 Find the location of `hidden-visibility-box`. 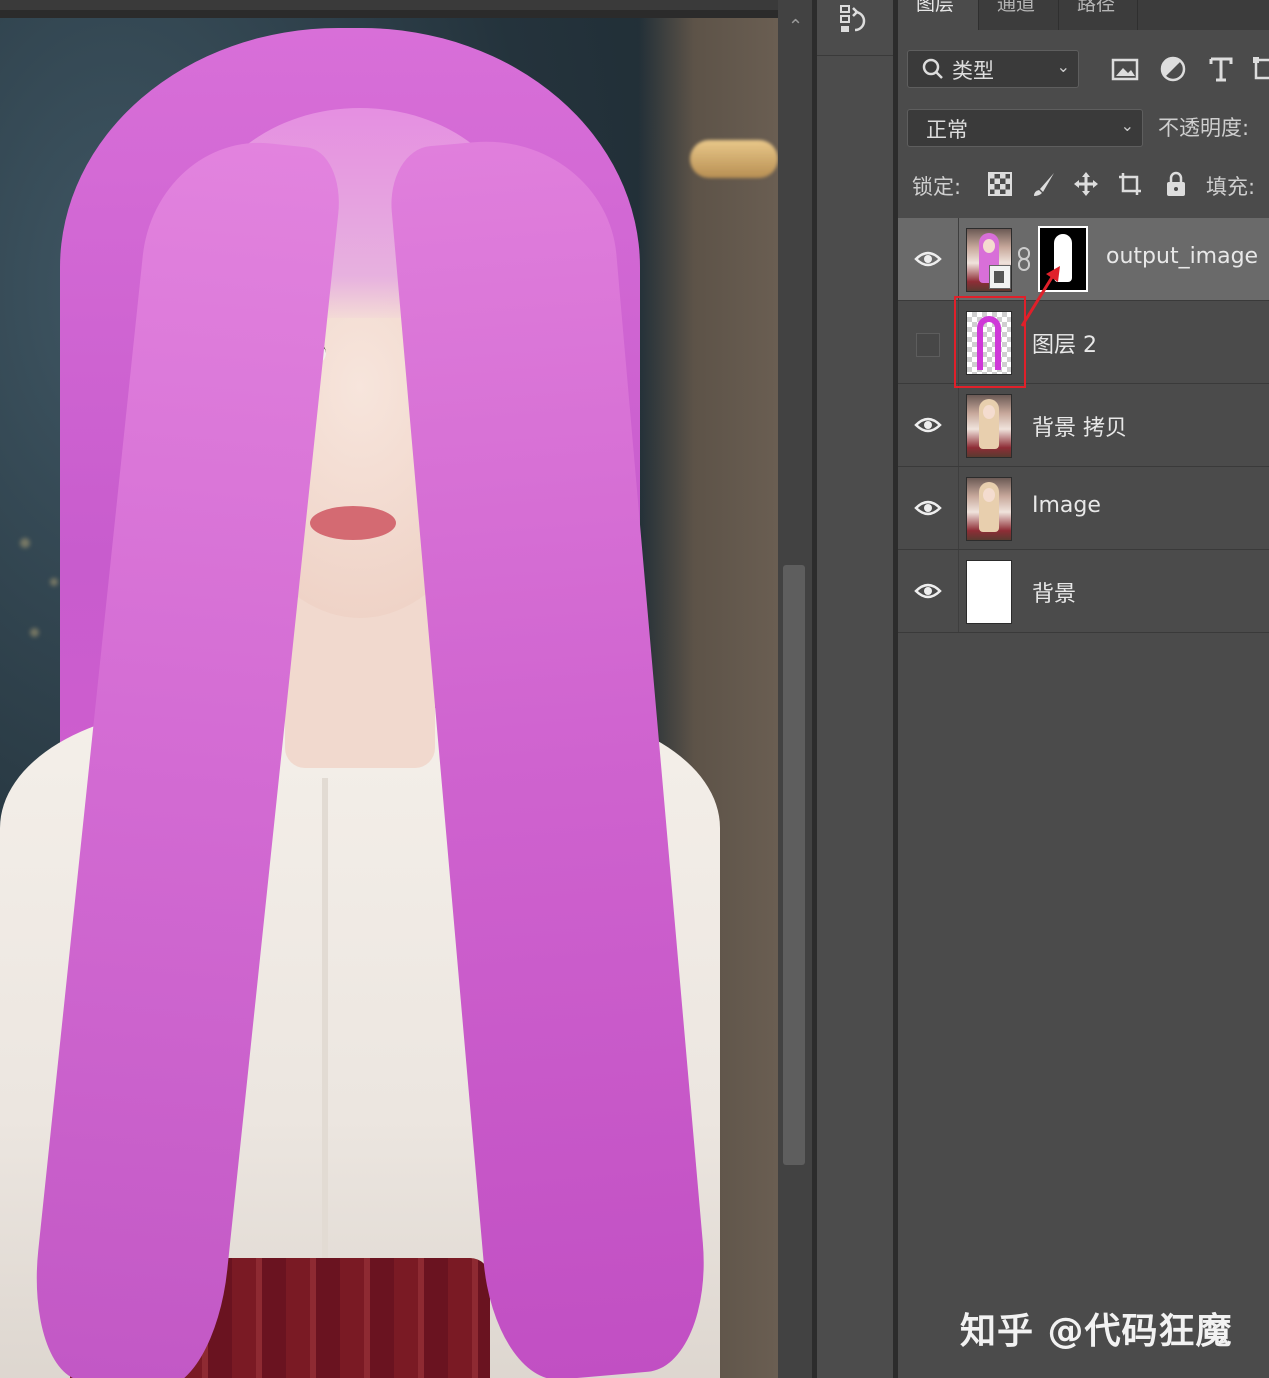

hidden-visibility-box is located at coordinates (928, 345).